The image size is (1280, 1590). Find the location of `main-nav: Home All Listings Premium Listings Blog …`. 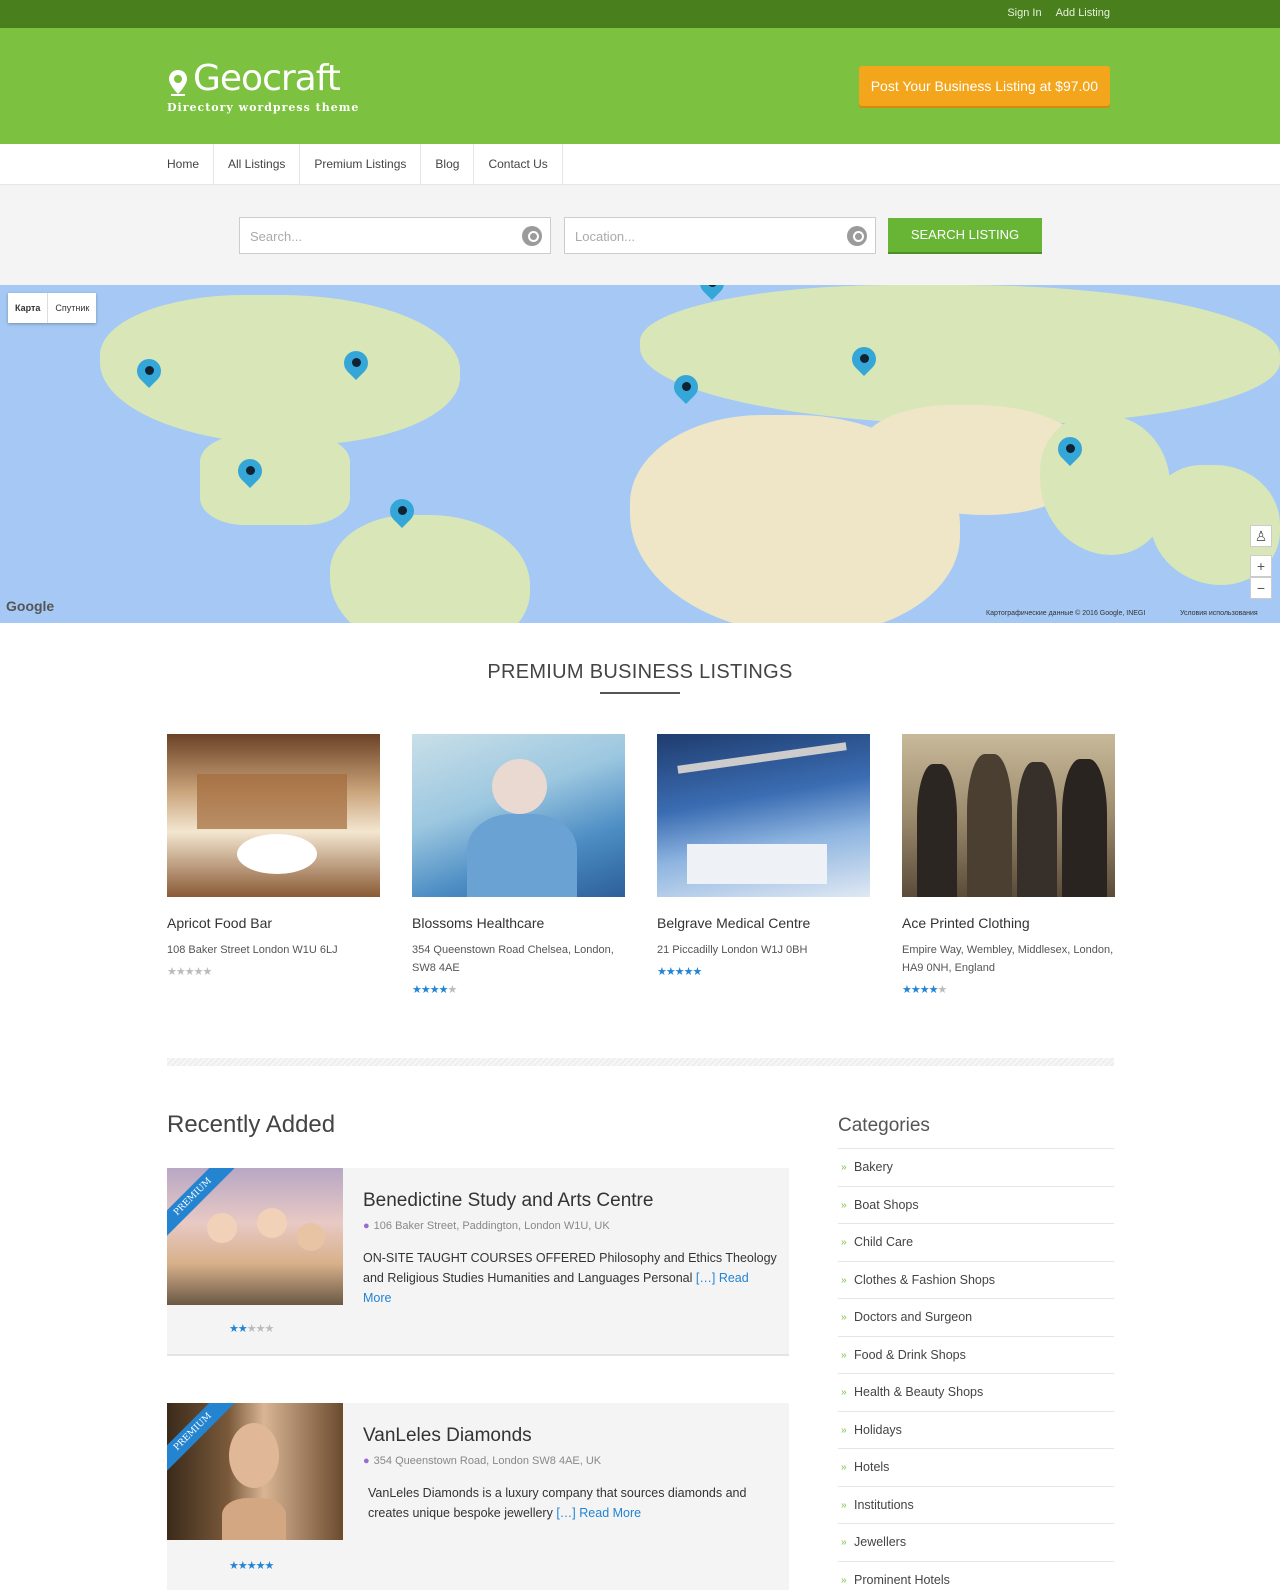

main-nav: Home All Listings Premium Listings Blog … is located at coordinates (640, 164).